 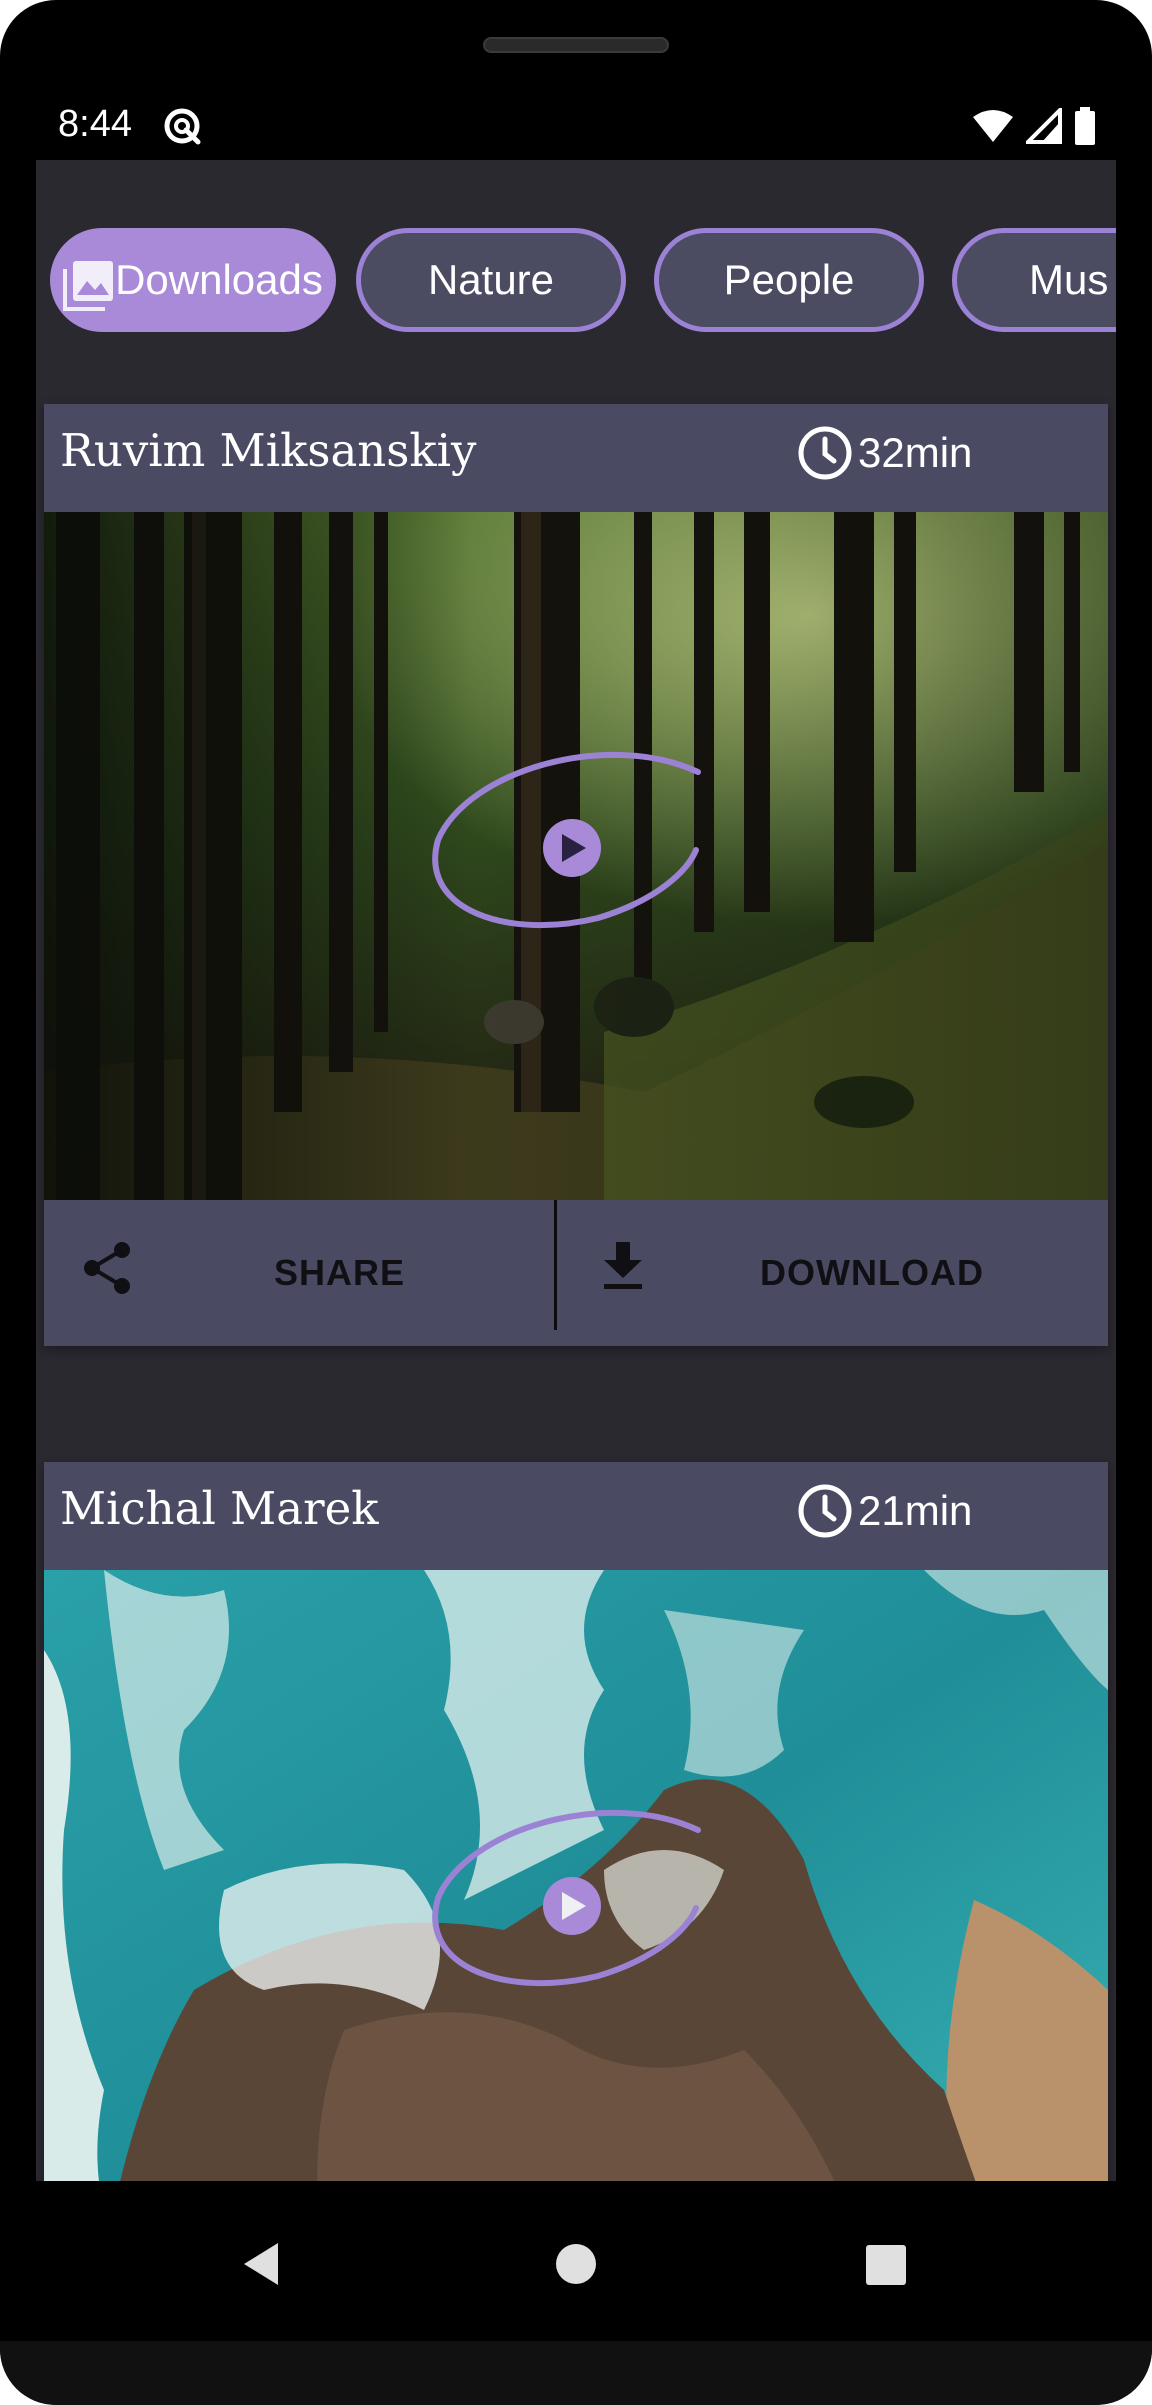 I want to click on status-bar: 8:44, so click(x=576, y=114).